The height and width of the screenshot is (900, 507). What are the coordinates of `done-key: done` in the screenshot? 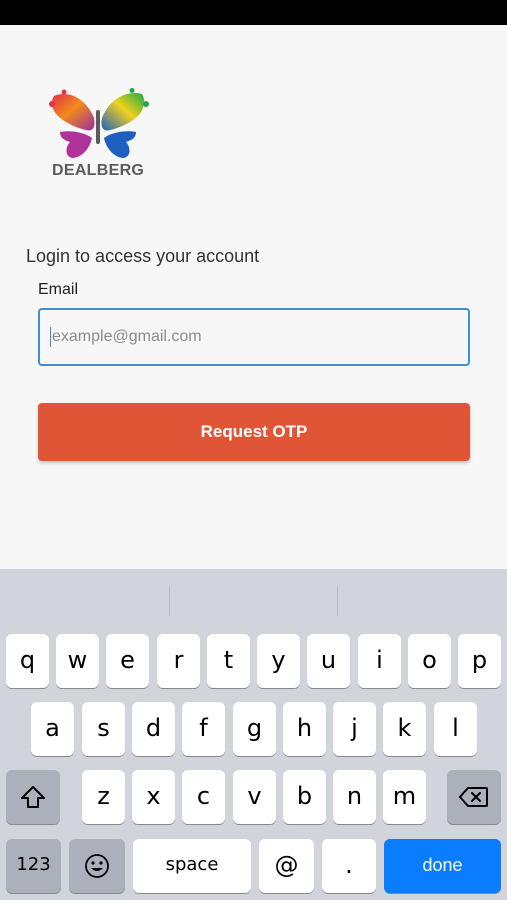 It's located at (442, 866).